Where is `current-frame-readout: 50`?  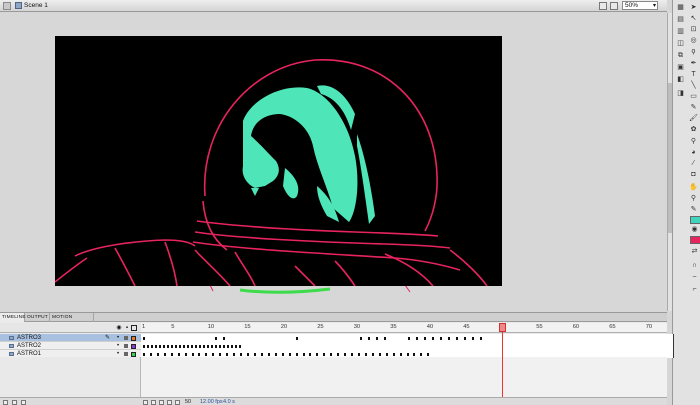 current-frame-readout: 50 is located at coordinates (188, 402).